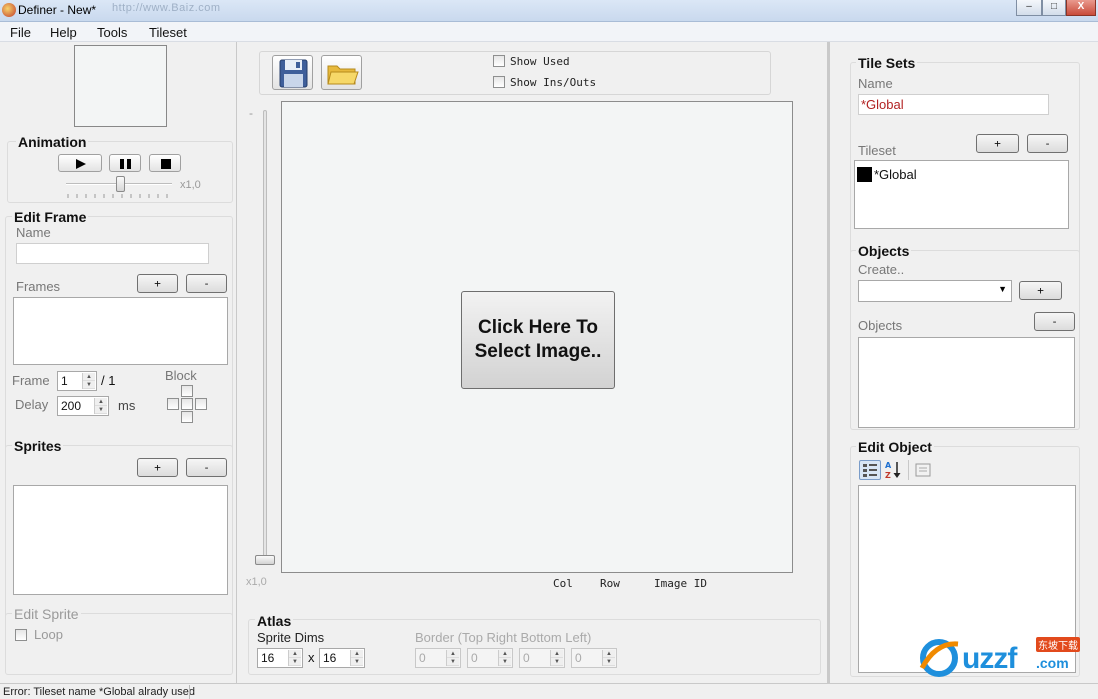  What do you see at coordinates (31, 380) in the screenshot?
I see `frame-index-label: Frame` at bounding box center [31, 380].